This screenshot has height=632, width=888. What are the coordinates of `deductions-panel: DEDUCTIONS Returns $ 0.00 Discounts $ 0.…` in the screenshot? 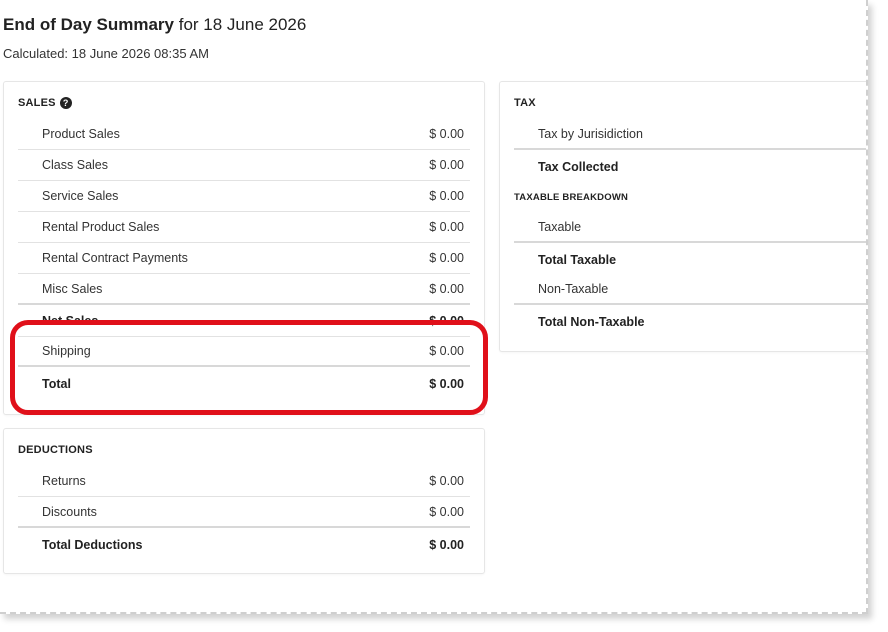 It's located at (244, 501).